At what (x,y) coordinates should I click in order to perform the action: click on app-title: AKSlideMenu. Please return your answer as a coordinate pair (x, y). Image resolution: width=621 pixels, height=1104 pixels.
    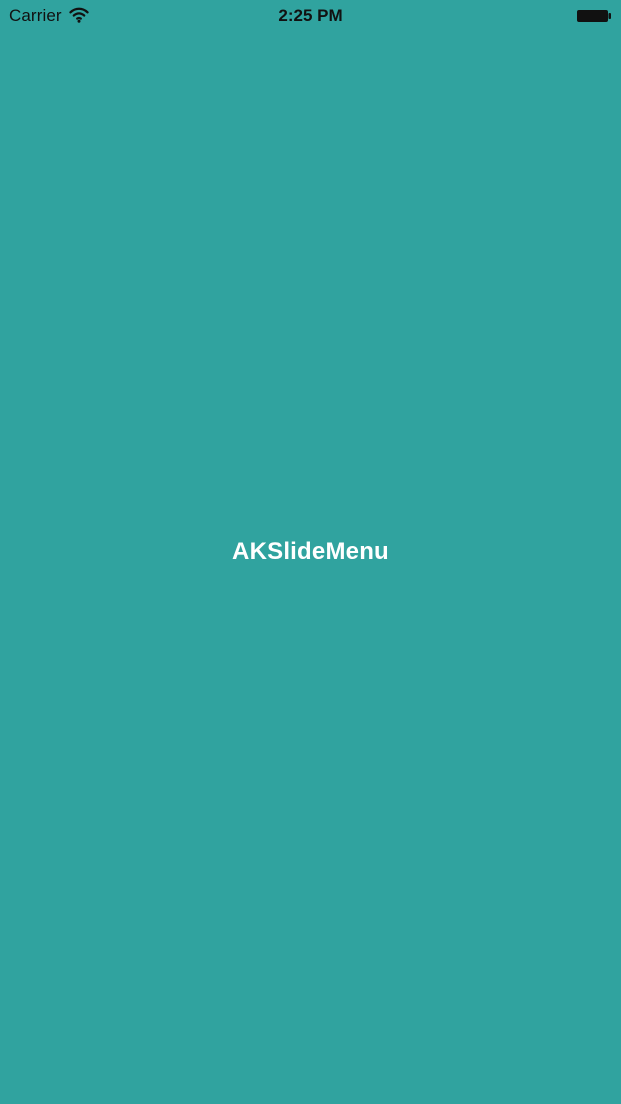
    Looking at the image, I should click on (310, 551).